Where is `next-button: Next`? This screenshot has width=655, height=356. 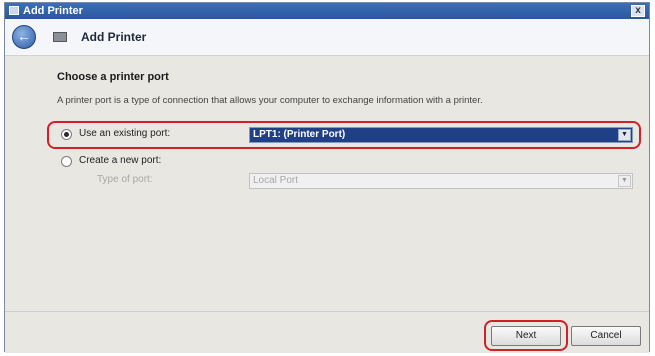 next-button: Next is located at coordinates (526, 336).